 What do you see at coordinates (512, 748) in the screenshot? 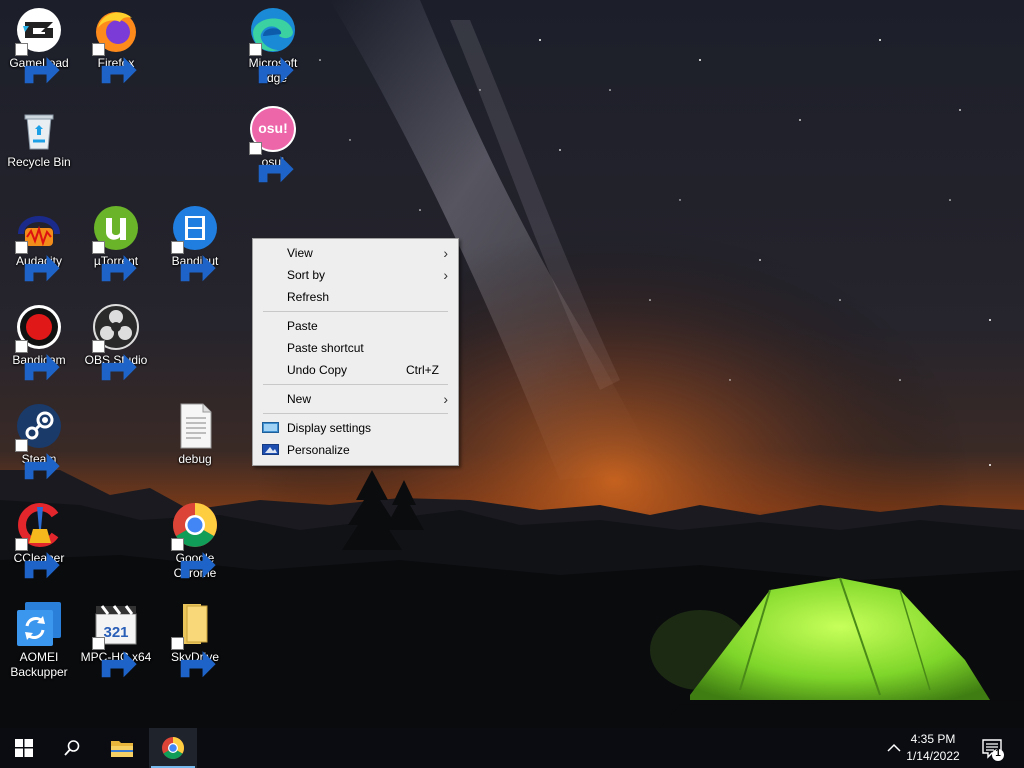
I see `taskbar: 4:35 PM 1/14/2022 1` at bounding box center [512, 748].